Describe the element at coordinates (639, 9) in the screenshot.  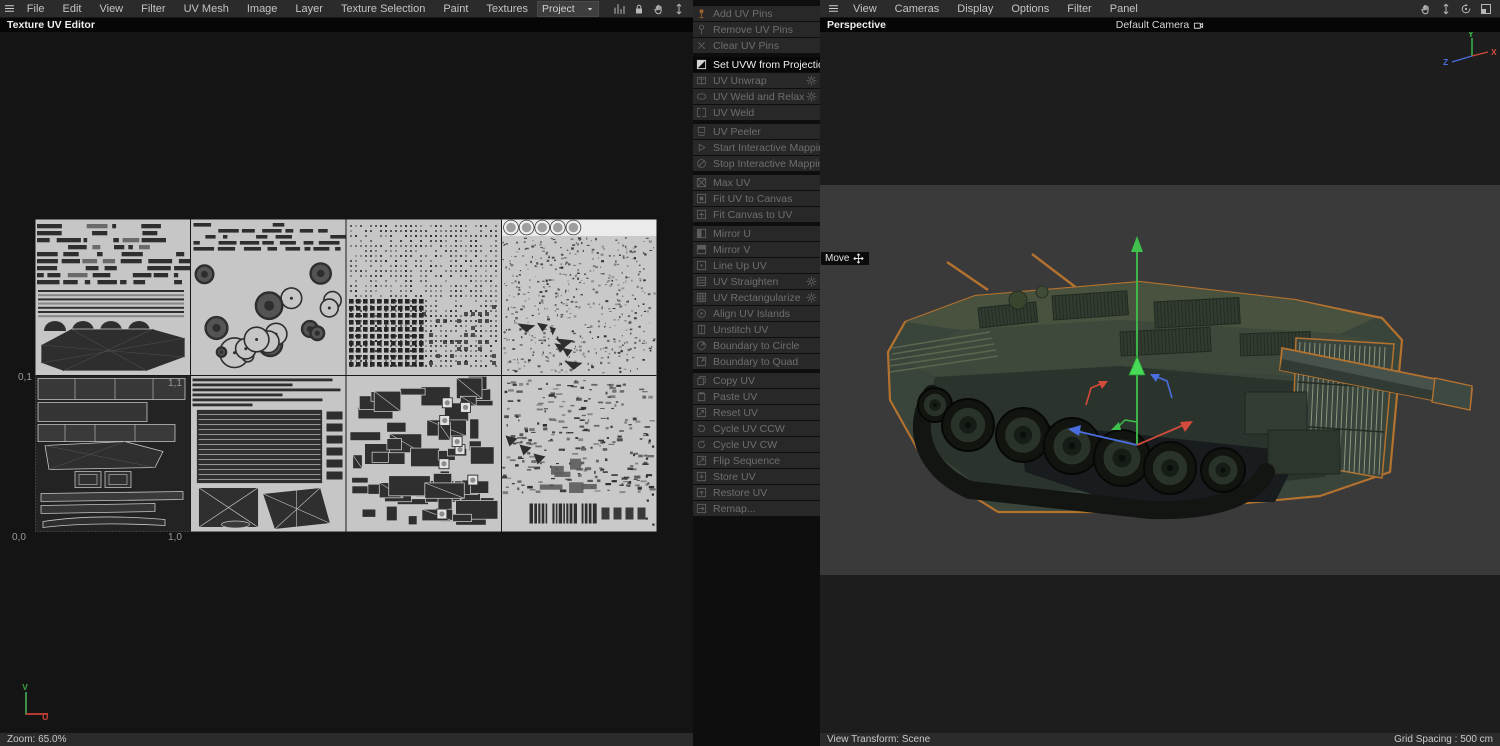
I see `lock-icon` at that location.